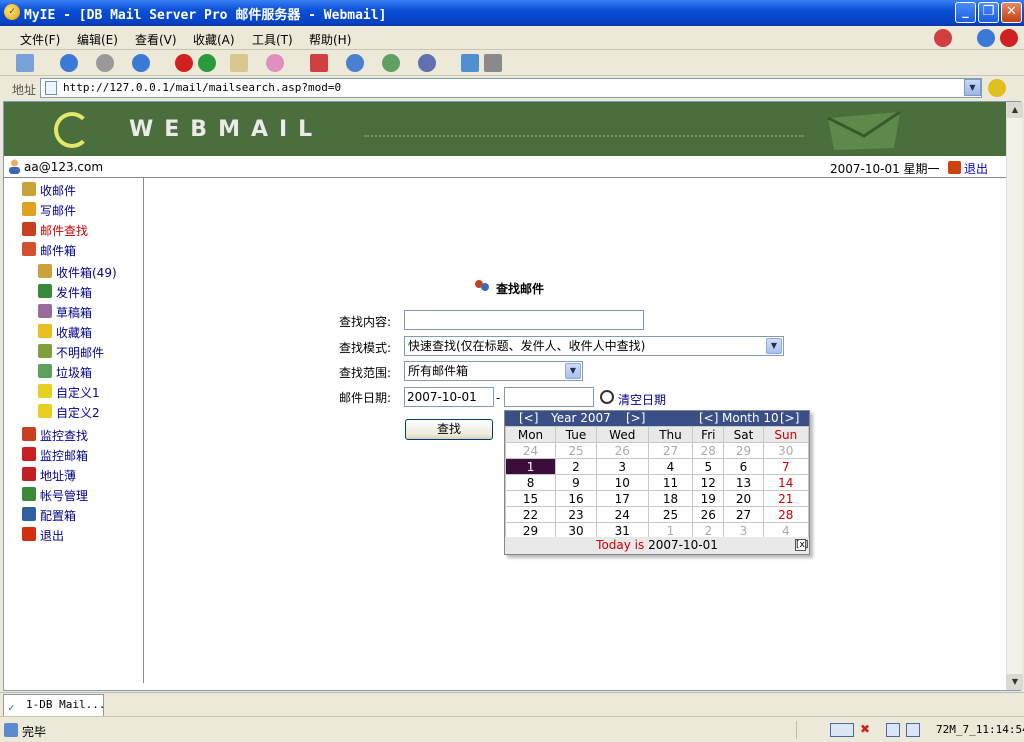  I want to click on calendar-day: 14, so click(786, 482).